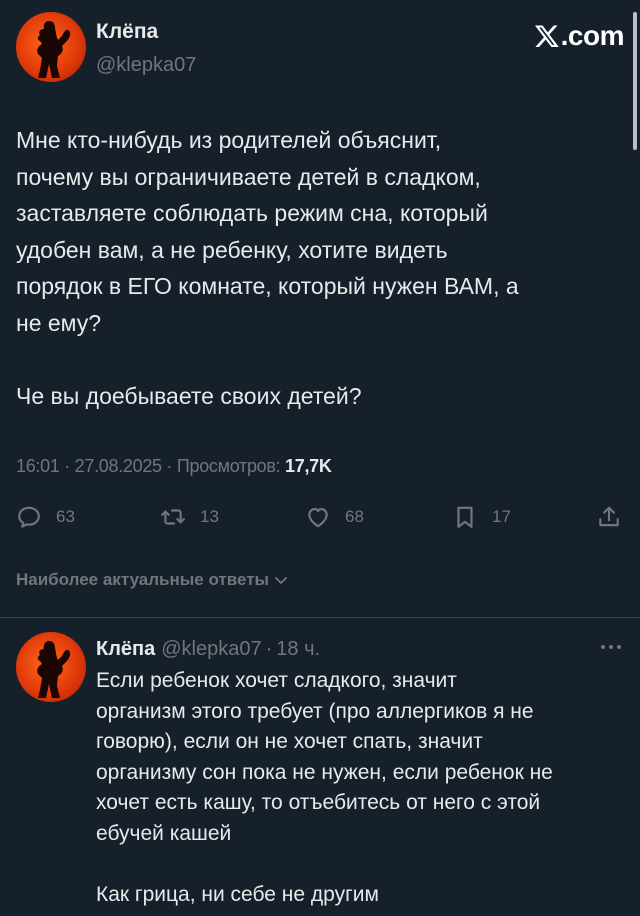 This screenshot has height=916, width=640. Describe the element at coordinates (481, 517) in the screenshot. I see `bookmark-button: 17` at that location.